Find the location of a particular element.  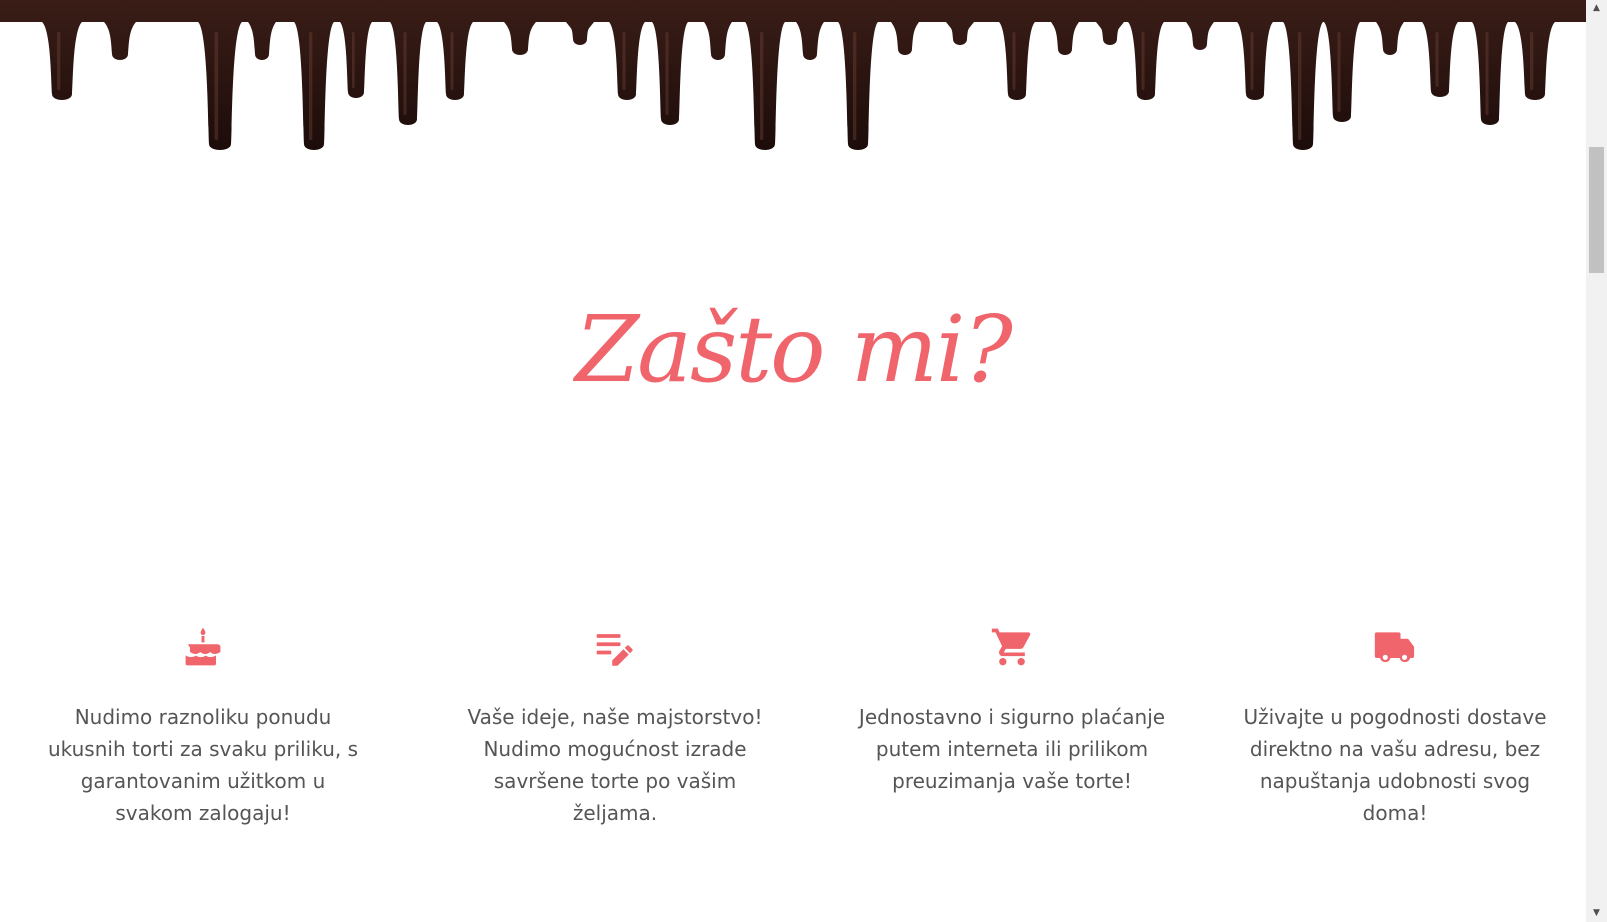

cake-icon is located at coordinates (203, 646).